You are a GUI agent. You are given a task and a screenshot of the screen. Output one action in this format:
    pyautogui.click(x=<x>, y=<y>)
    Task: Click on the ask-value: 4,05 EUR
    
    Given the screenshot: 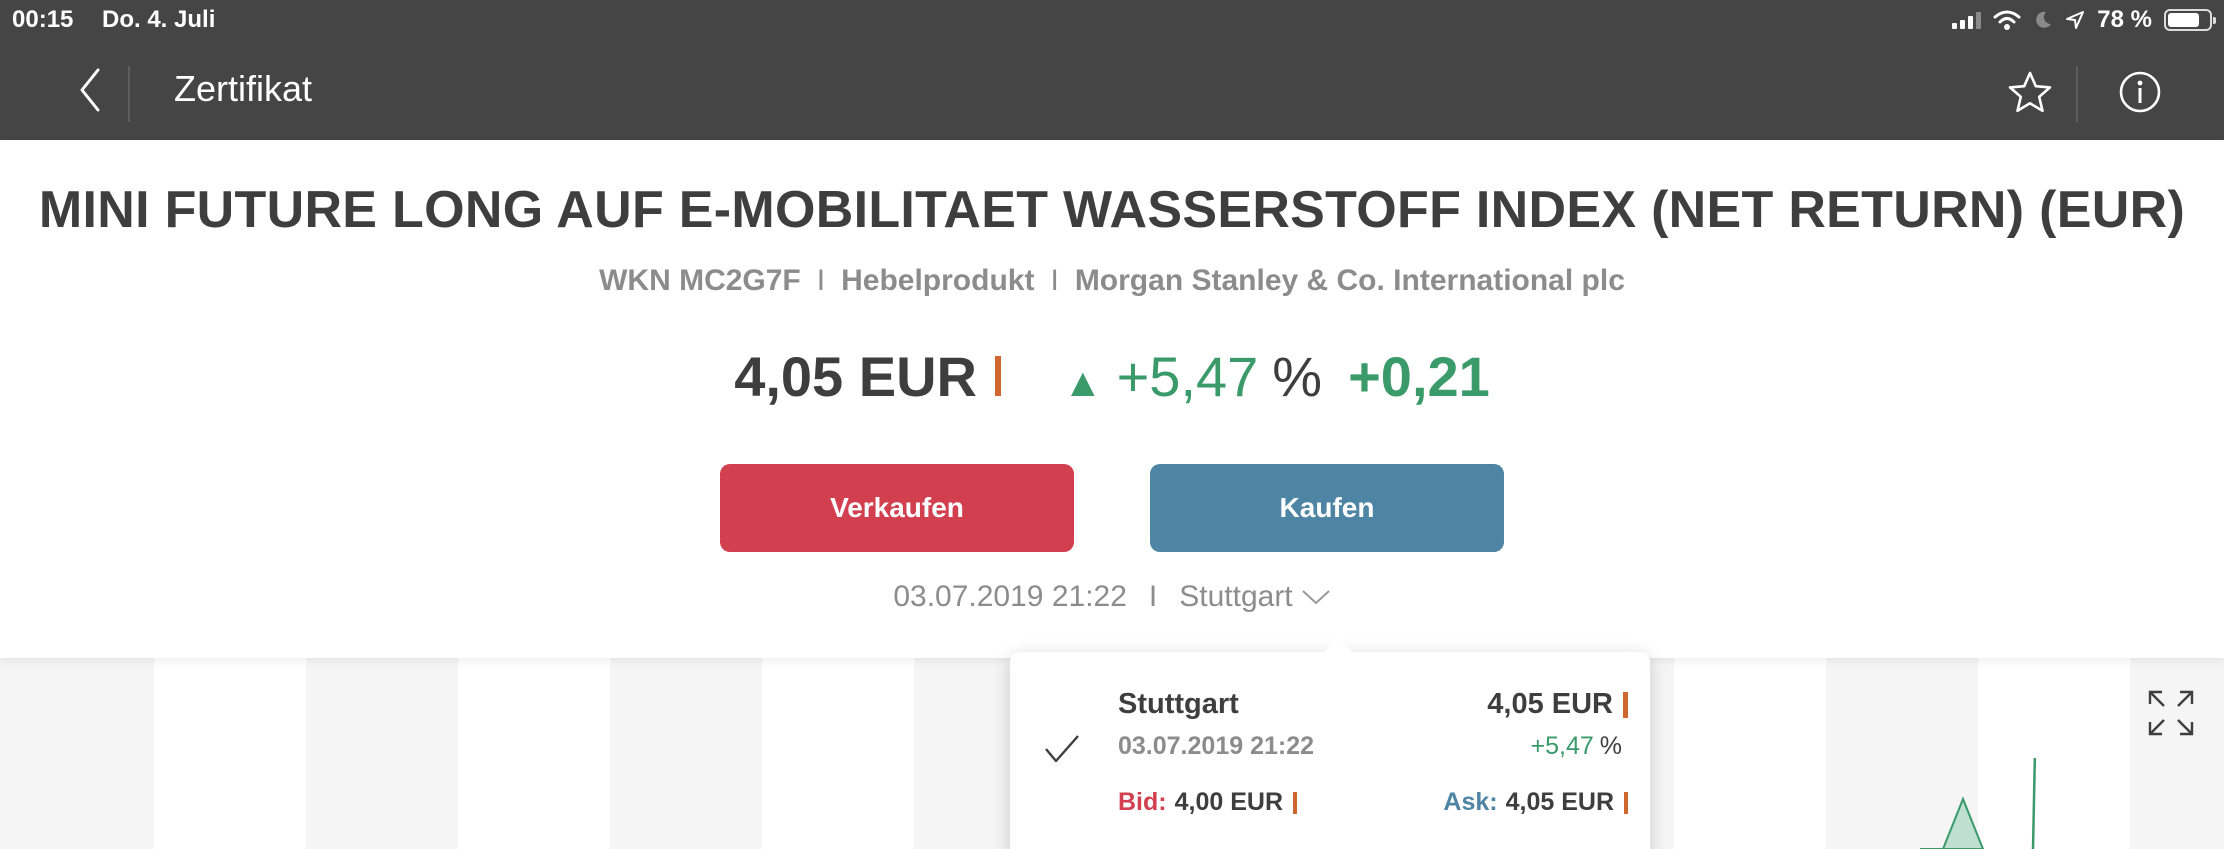 What is the action you would take?
    pyautogui.click(x=1559, y=802)
    